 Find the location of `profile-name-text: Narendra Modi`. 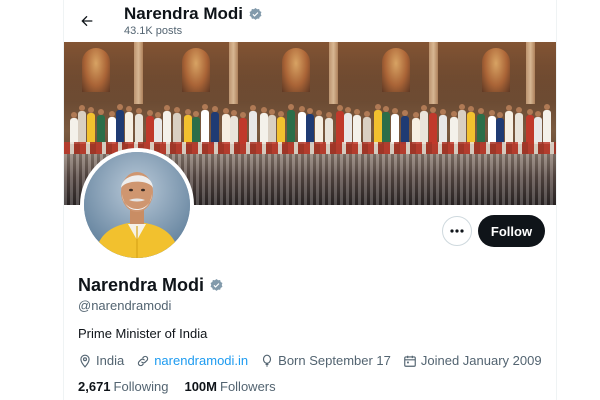

profile-name-text: Narendra Modi is located at coordinates (141, 285).